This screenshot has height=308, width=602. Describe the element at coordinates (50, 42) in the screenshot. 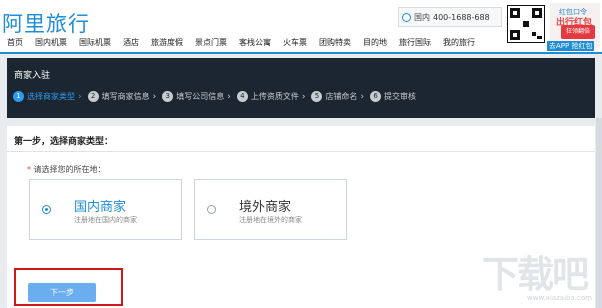

I see `nav-item-domestic-flights: 国内机票` at that location.